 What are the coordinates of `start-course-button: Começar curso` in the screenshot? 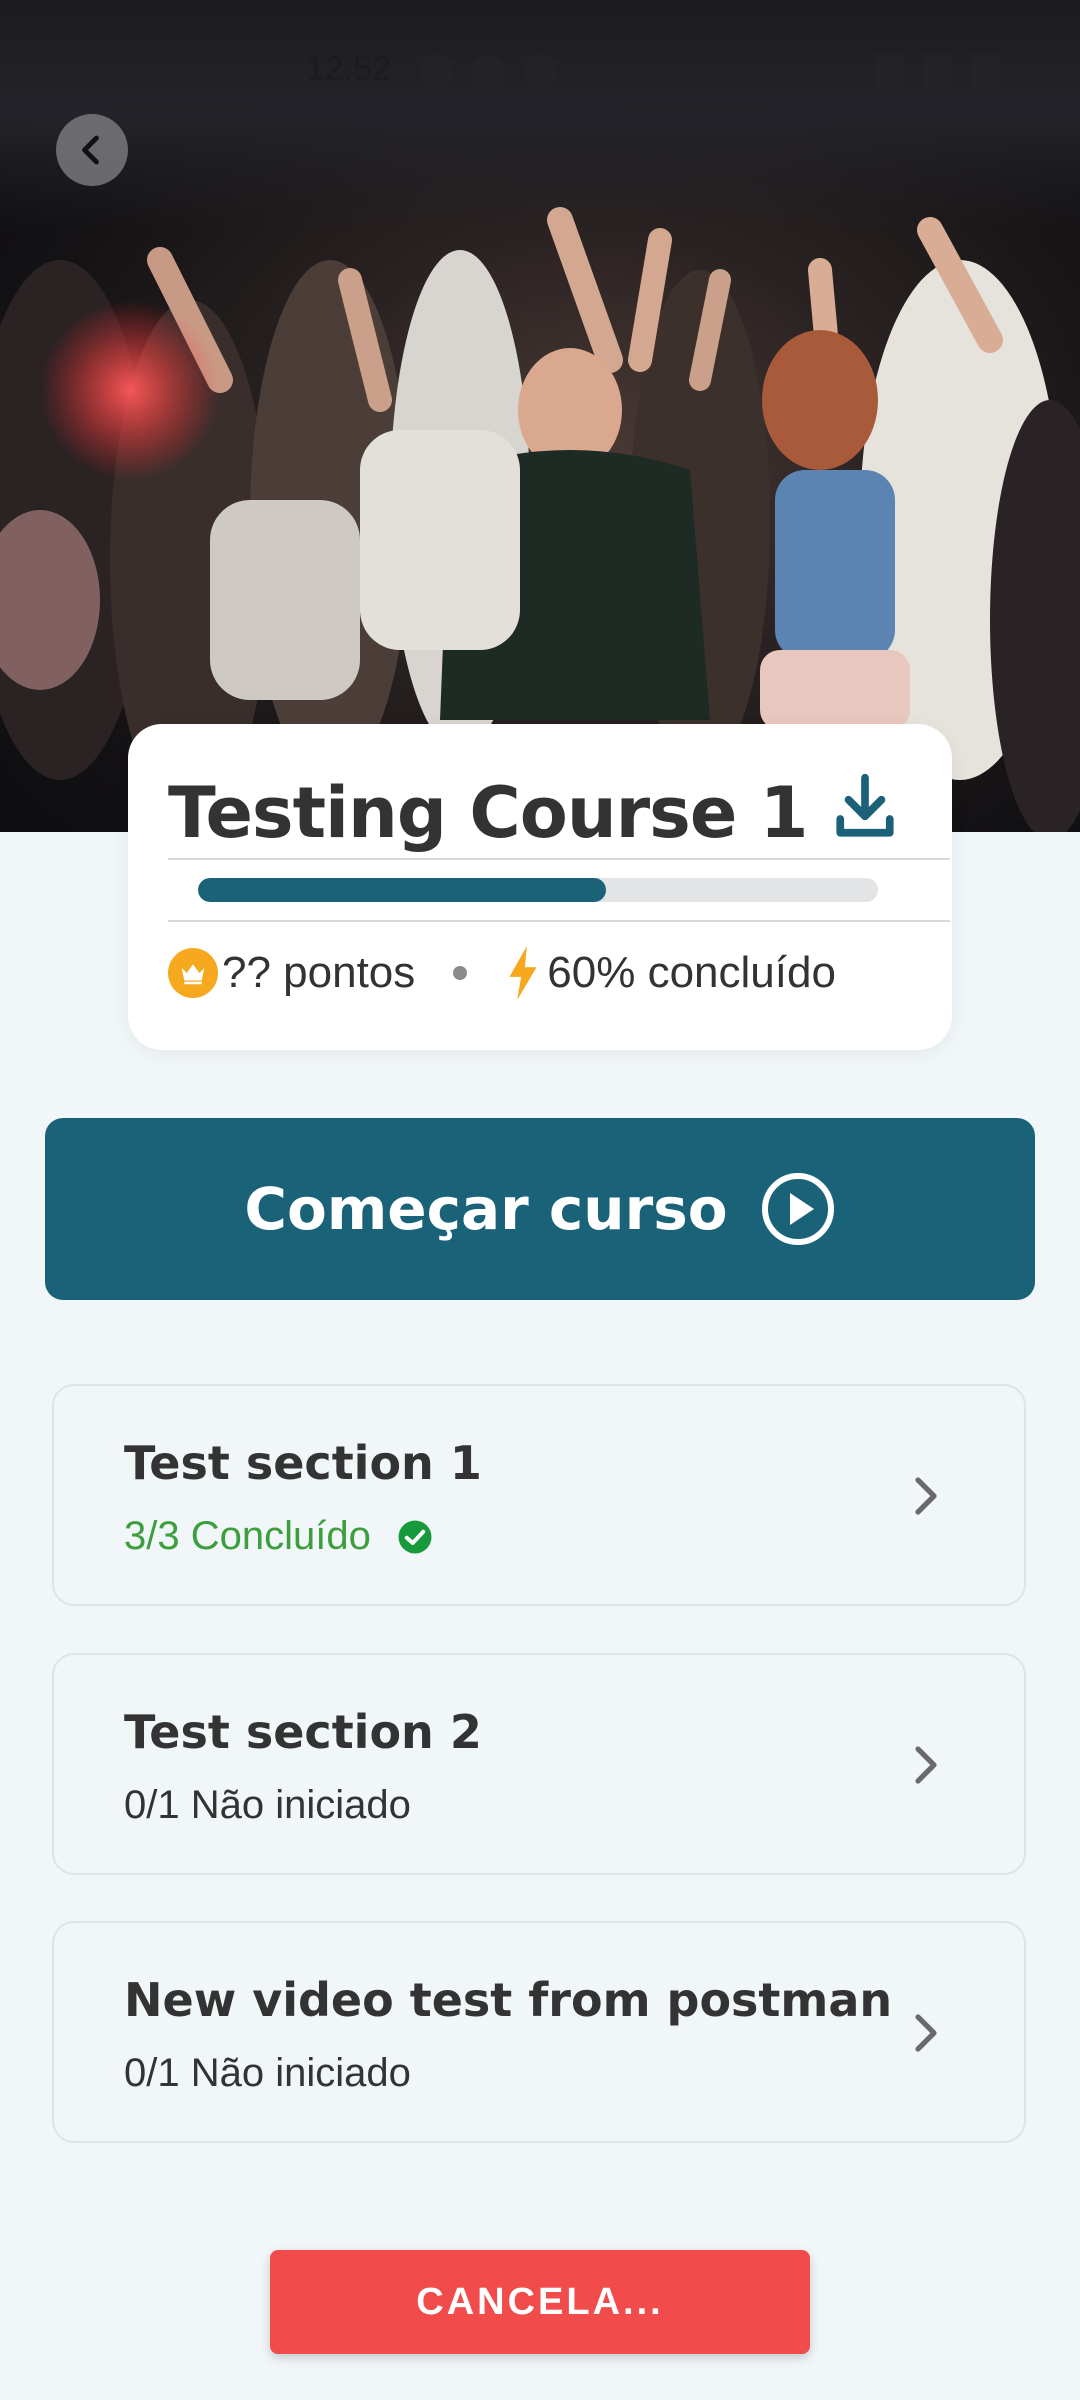 It's located at (540, 1209).